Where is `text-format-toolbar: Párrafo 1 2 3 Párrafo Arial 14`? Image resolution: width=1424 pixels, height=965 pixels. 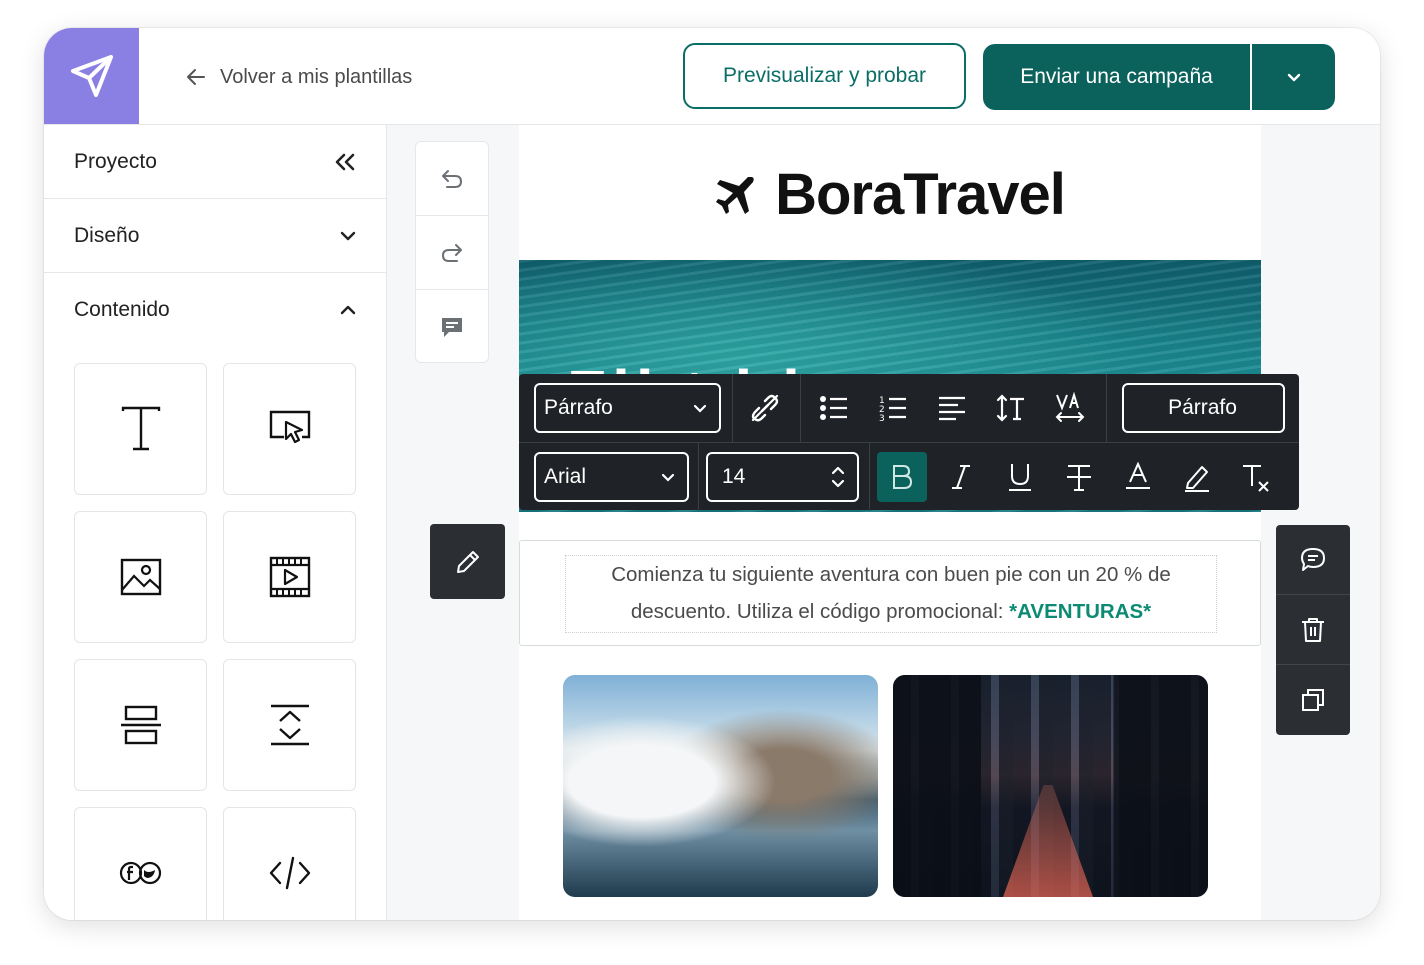
text-format-toolbar: Párrafo 1 2 3 Párrafo Arial 14 is located at coordinates (909, 442).